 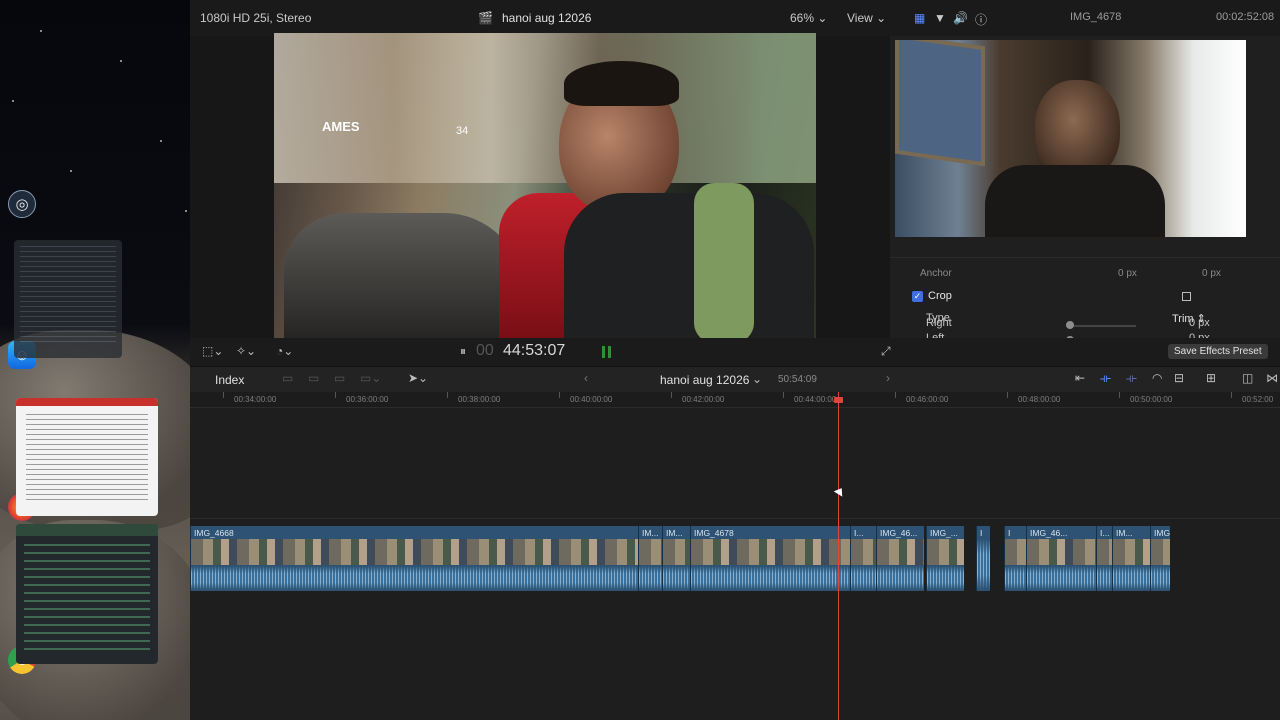 I want to click on ruler-label: 00:38:00:00, so click(x=479, y=399).